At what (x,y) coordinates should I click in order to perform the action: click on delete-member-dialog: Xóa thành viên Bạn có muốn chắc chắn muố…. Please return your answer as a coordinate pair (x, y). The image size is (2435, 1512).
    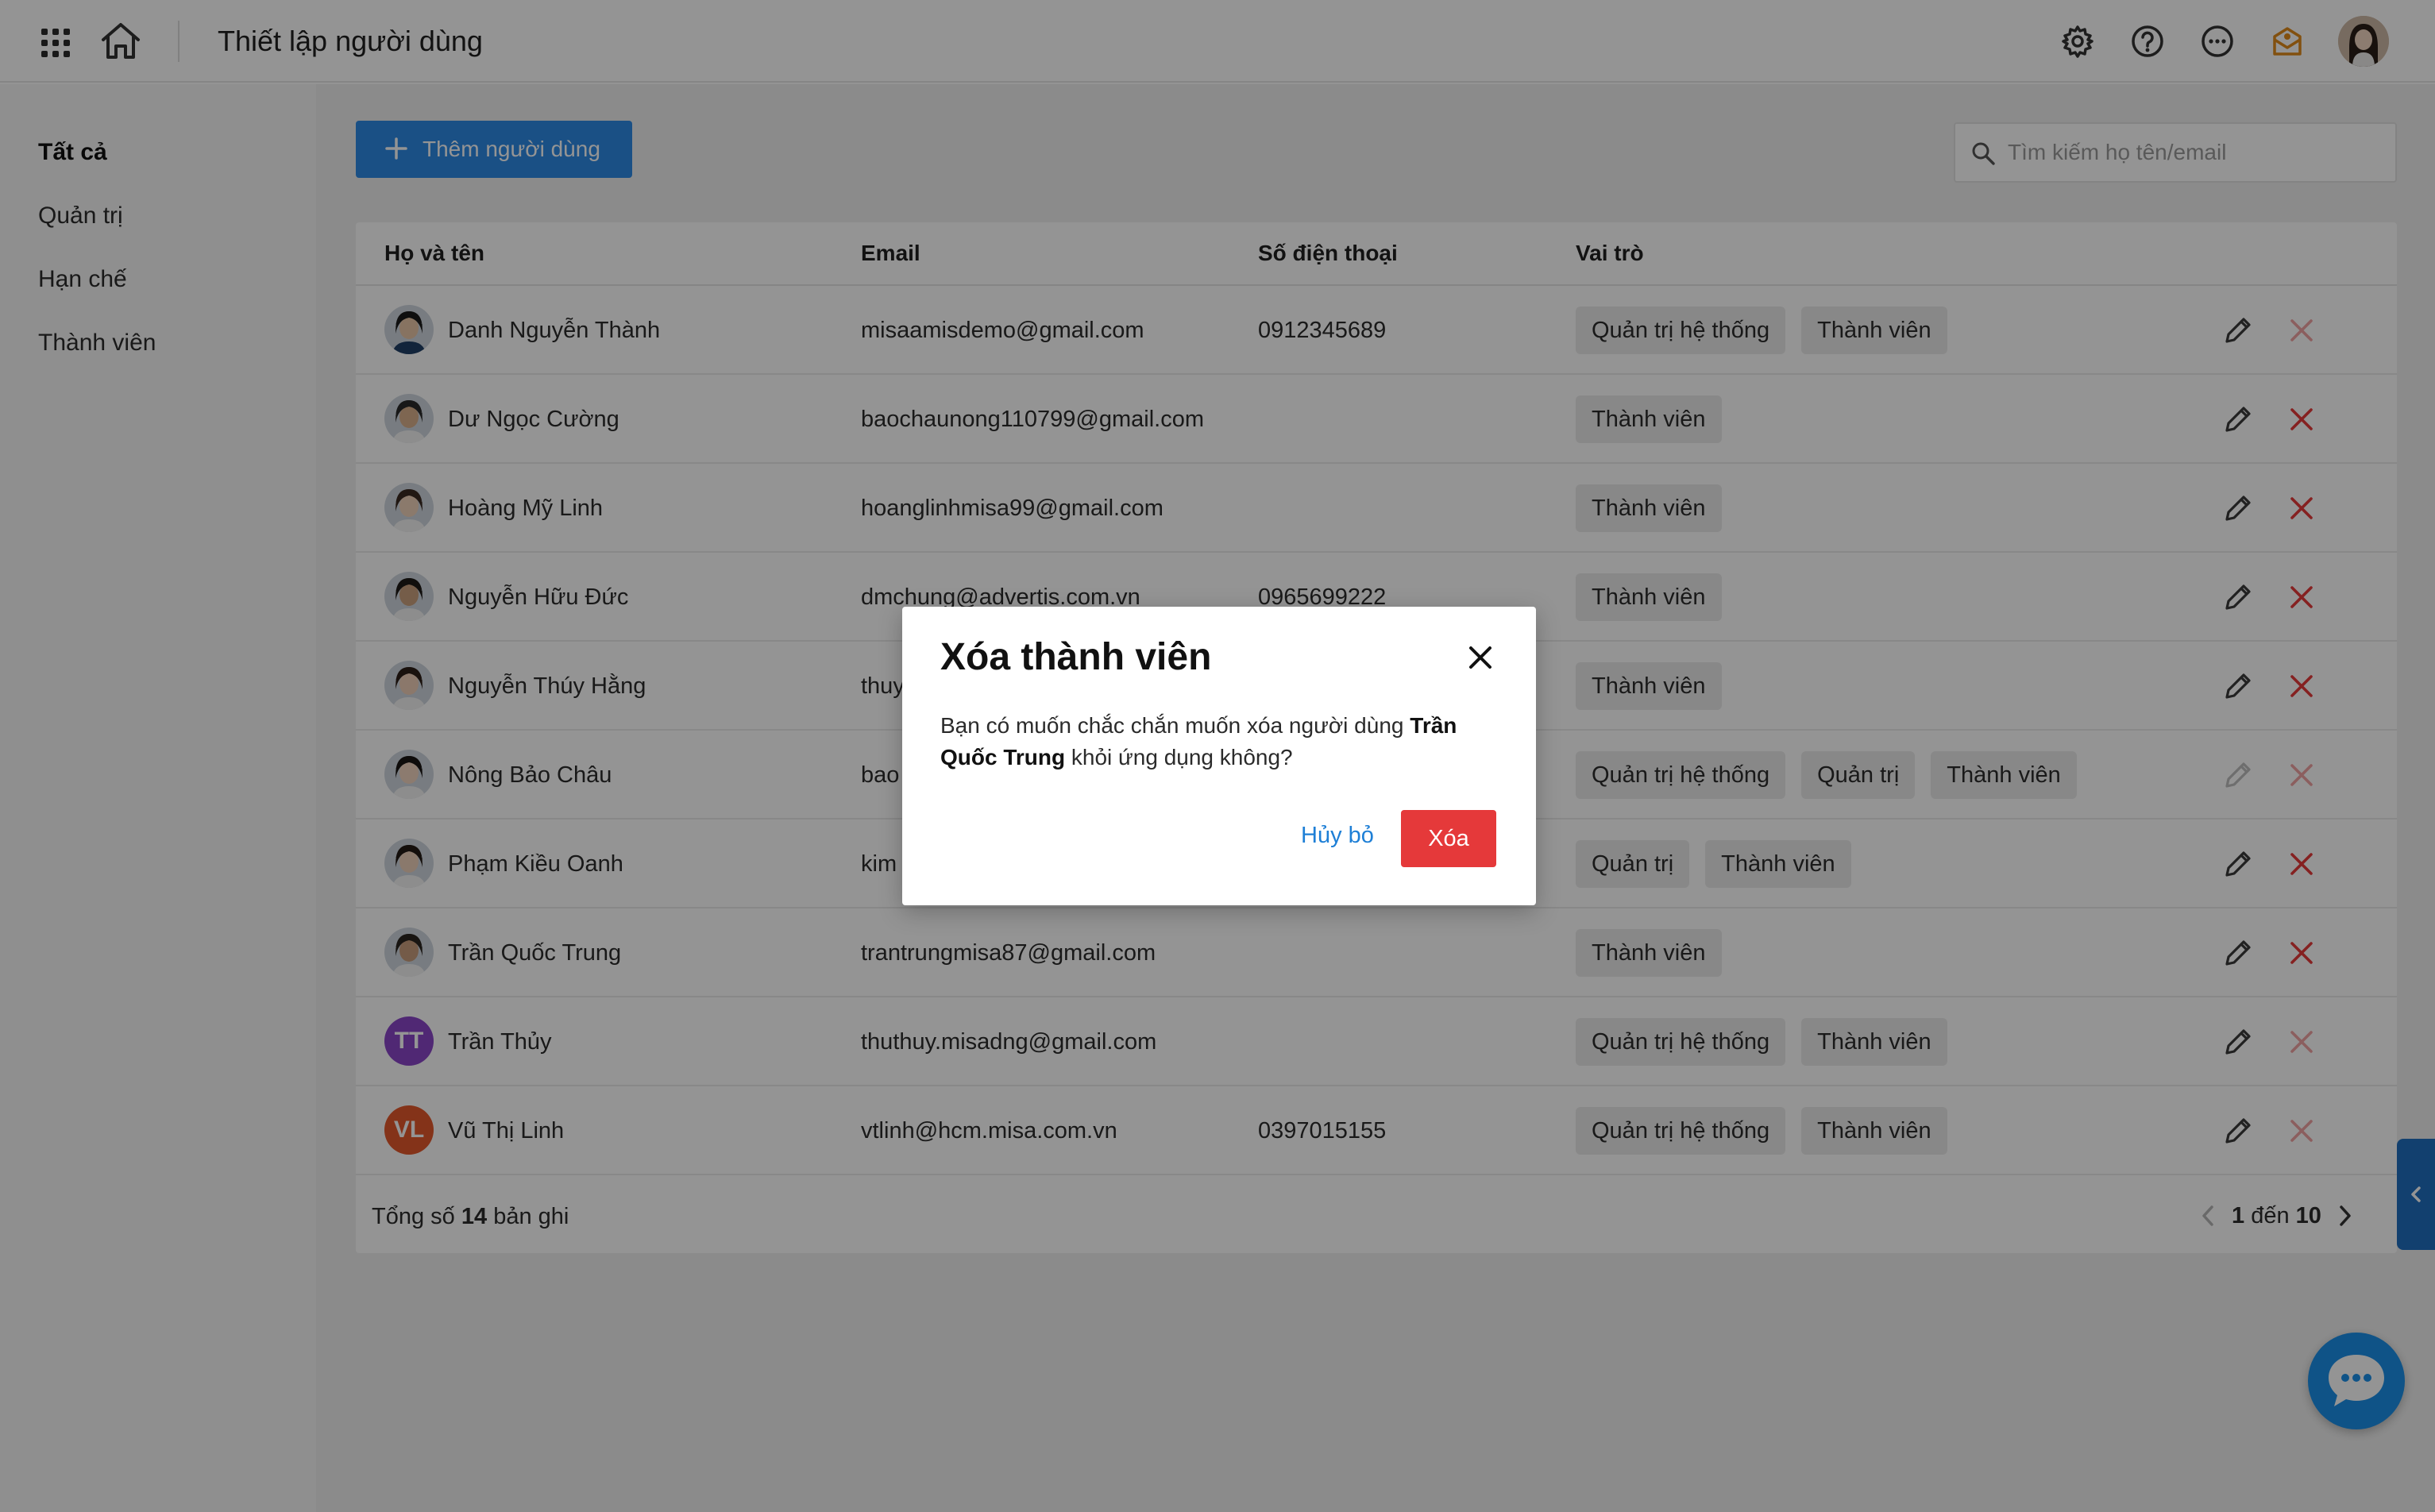
    Looking at the image, I should click on (1219, 756).